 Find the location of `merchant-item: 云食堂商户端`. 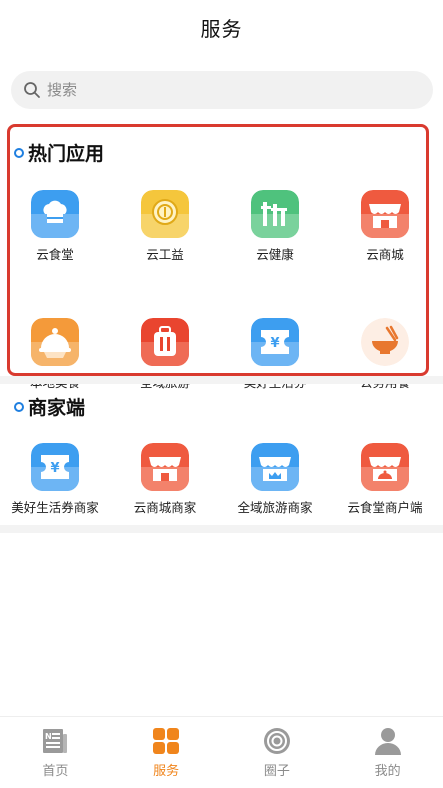

merchant-item: 云食堂商户端 is located at coordinates (385, 479).